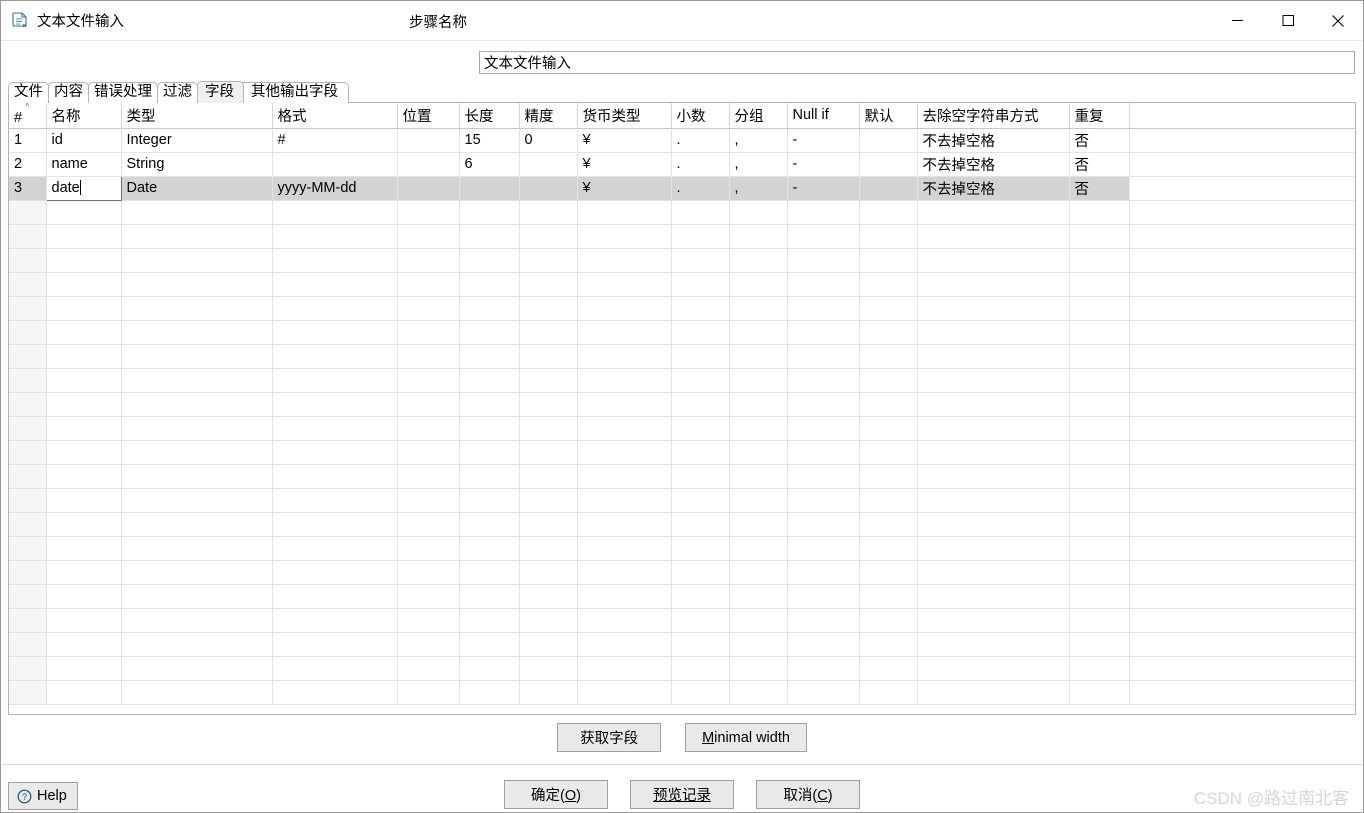 This screenshot has height=813, width=1364. Describe the element at coordinates (489, 164) in the screenshot. I see `cell-length: 6` at that location.